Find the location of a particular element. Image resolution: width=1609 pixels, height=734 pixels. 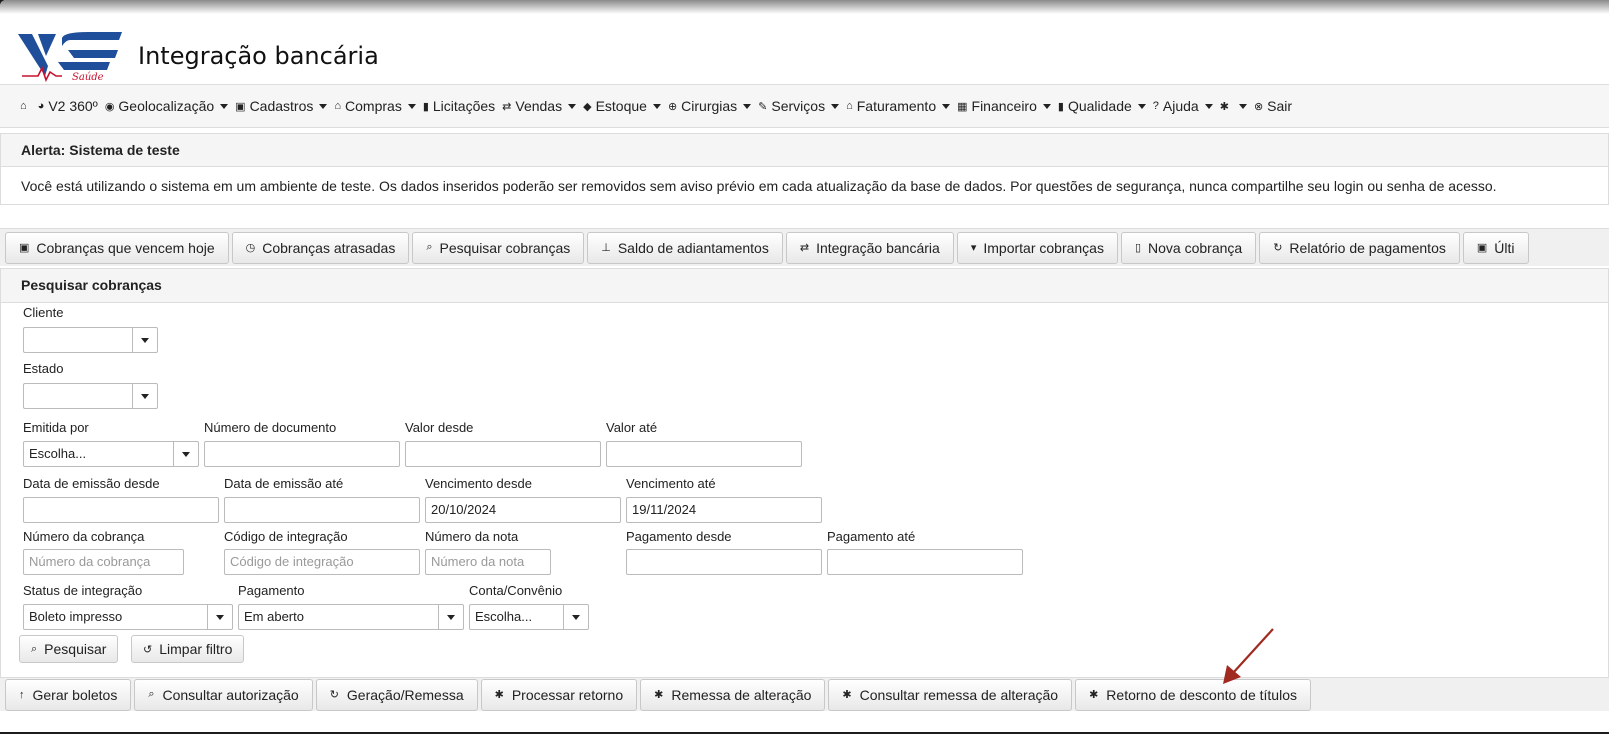

pesquisar-button: ⌕ Pesquisar is located at coordinates (69, 649).